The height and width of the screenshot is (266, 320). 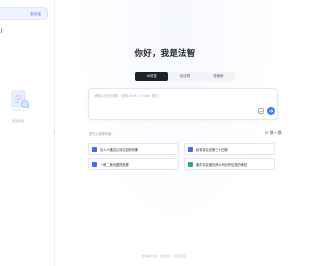 I want to click on quick-questions-label: 您可以这样问我, so click(x=100, y=134).